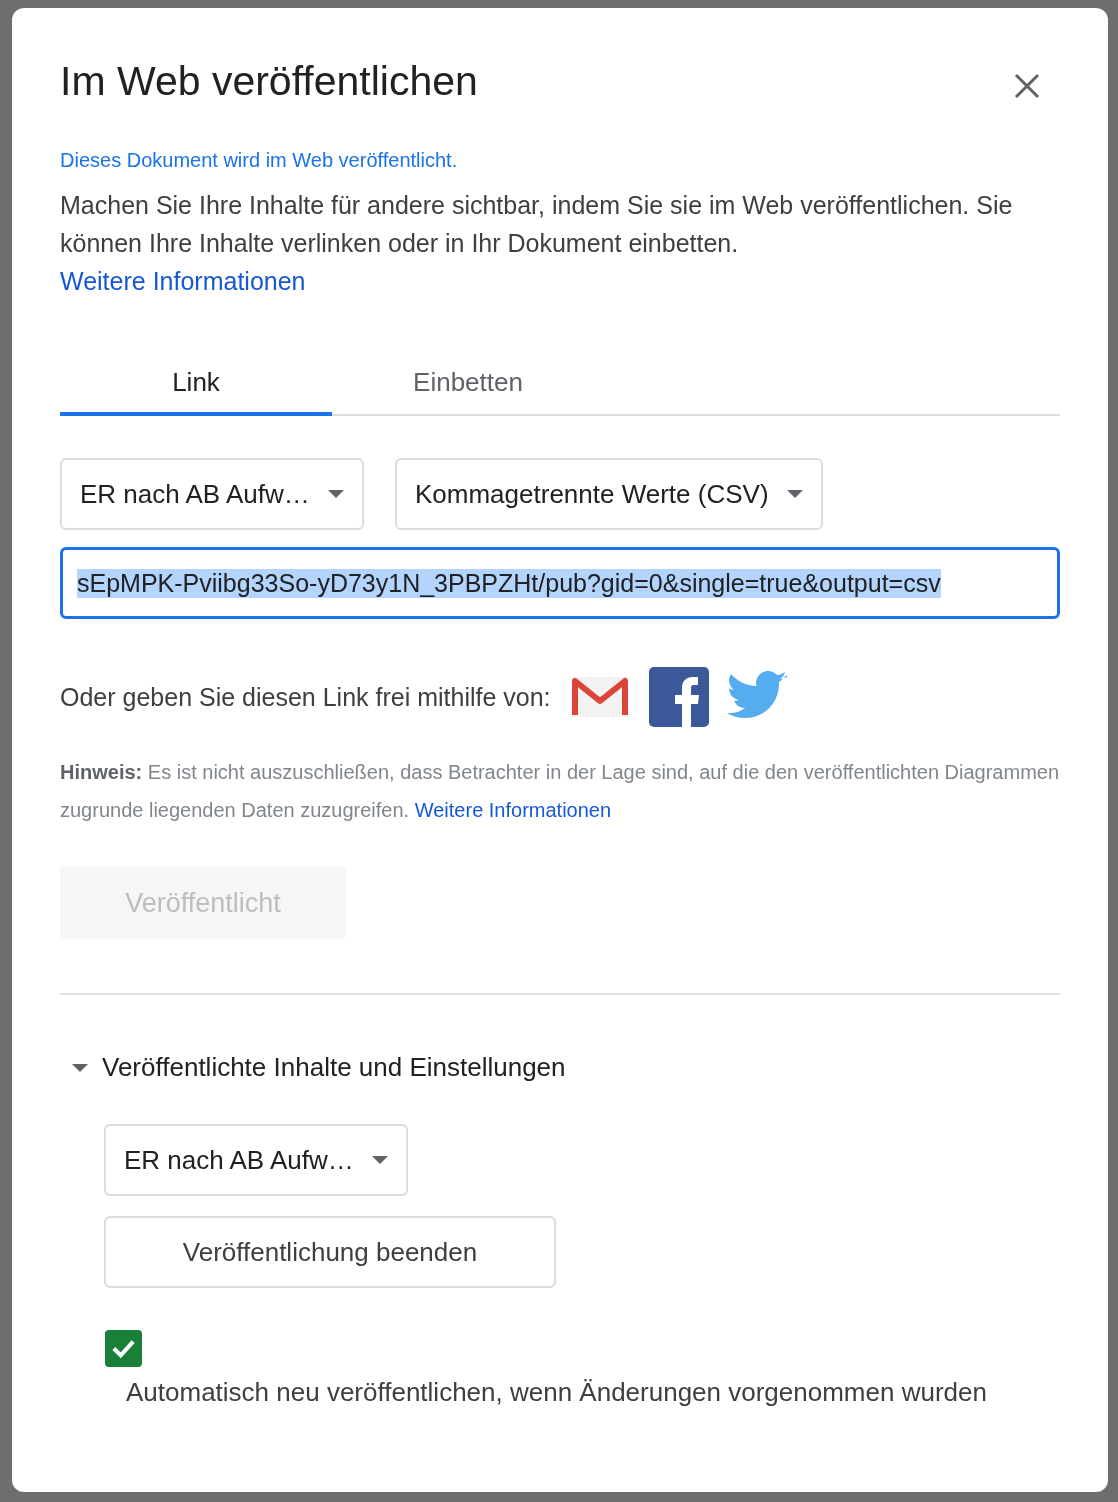  Describe the element at coordinates (305, 697) in the screenshot. I see `share-label: Oder geben Sie diesen Link frei mithilfe von:` at that location.